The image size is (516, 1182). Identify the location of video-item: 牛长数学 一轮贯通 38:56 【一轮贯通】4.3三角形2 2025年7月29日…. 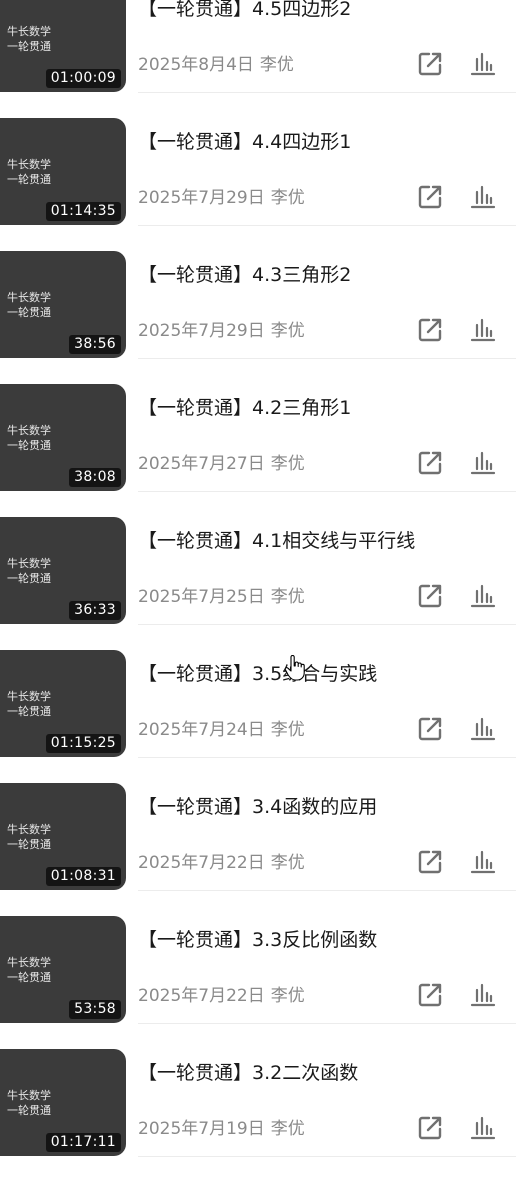
(258, 317).